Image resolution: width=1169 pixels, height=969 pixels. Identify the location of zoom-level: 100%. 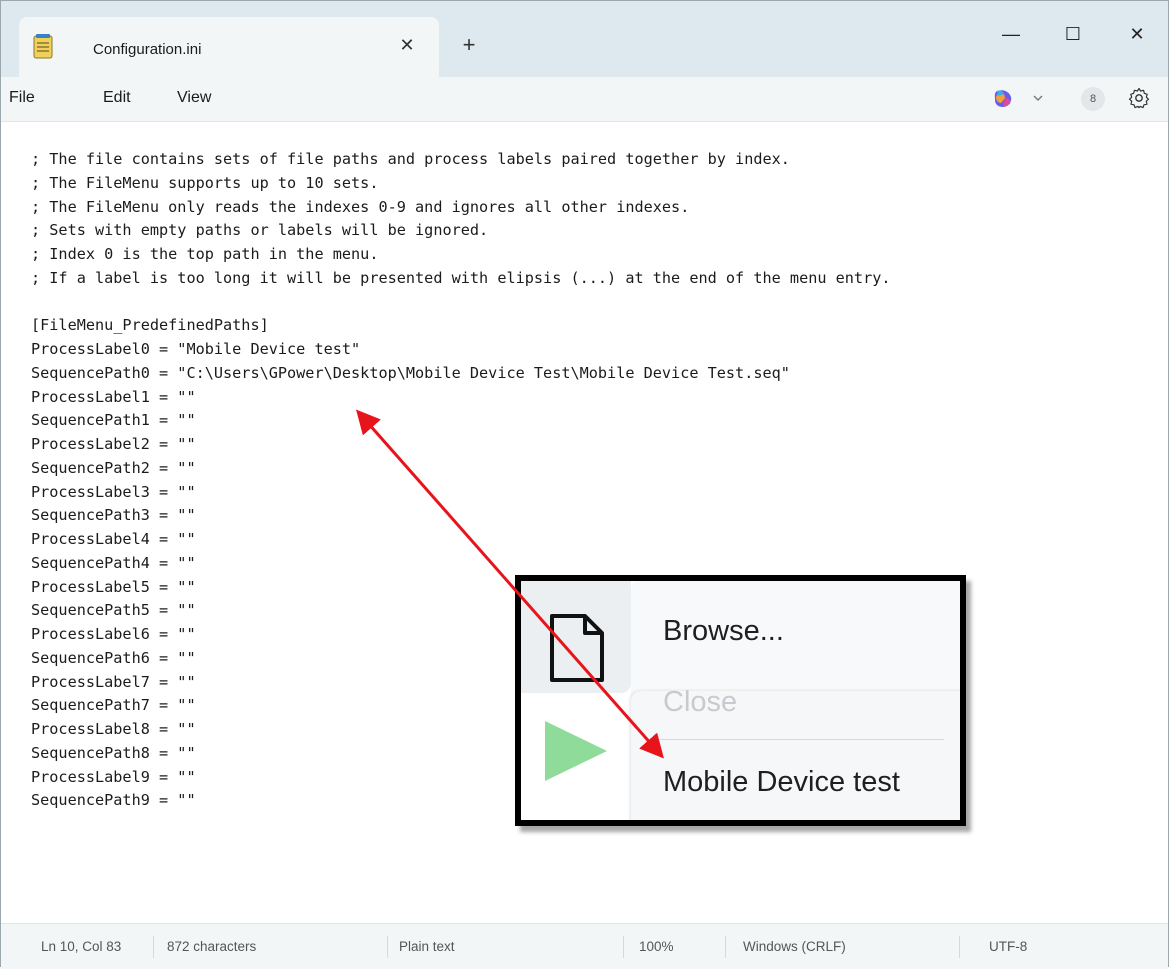
(656, 946).